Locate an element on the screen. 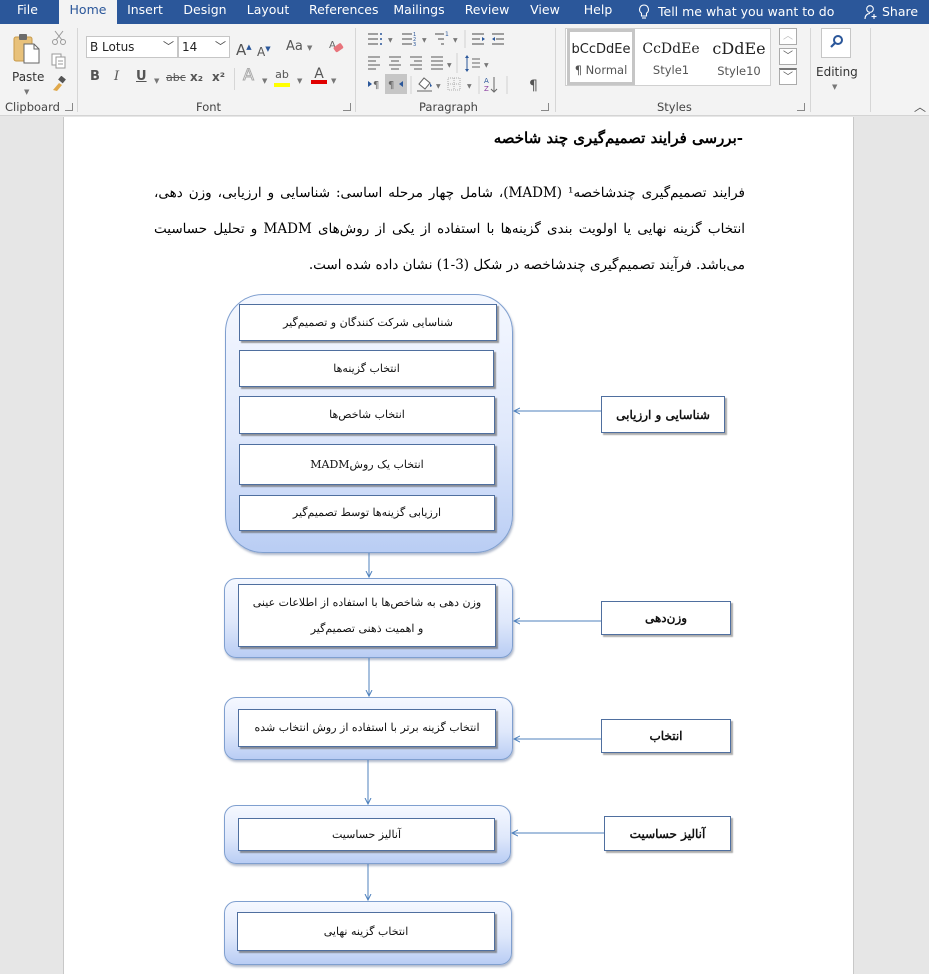 The width and height of the screenshot is (929, 974). flow-step: انتخاب یک روشMADM is located at coordinates (367, 464).